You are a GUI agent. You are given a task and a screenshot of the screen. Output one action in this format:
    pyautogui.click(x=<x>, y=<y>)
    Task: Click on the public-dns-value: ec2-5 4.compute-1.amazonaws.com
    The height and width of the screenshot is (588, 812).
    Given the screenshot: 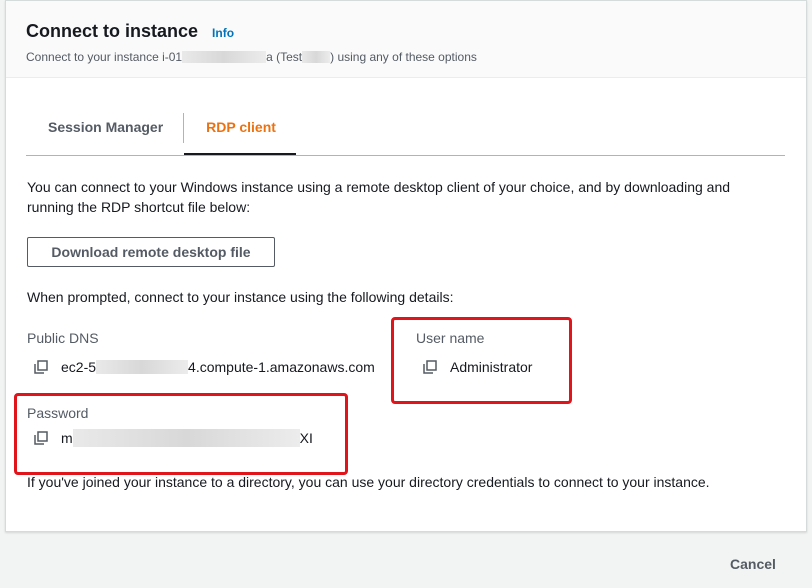 What is the action you would take?
    pyautogui.click(x=204, y=367)
    